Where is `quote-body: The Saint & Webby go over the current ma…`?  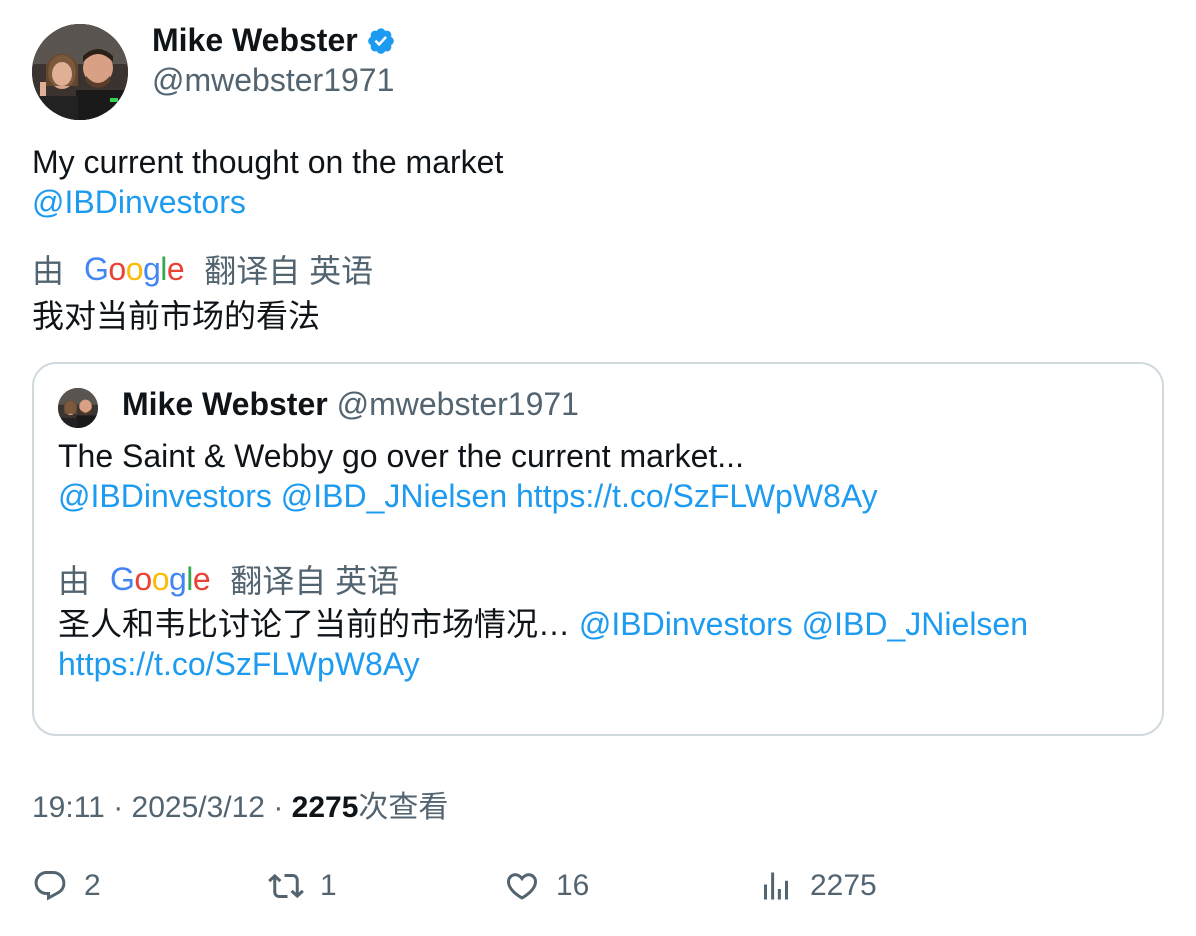
quote-body: The Saint & Webby go over the current ma… is located at coordinates (401, 456).